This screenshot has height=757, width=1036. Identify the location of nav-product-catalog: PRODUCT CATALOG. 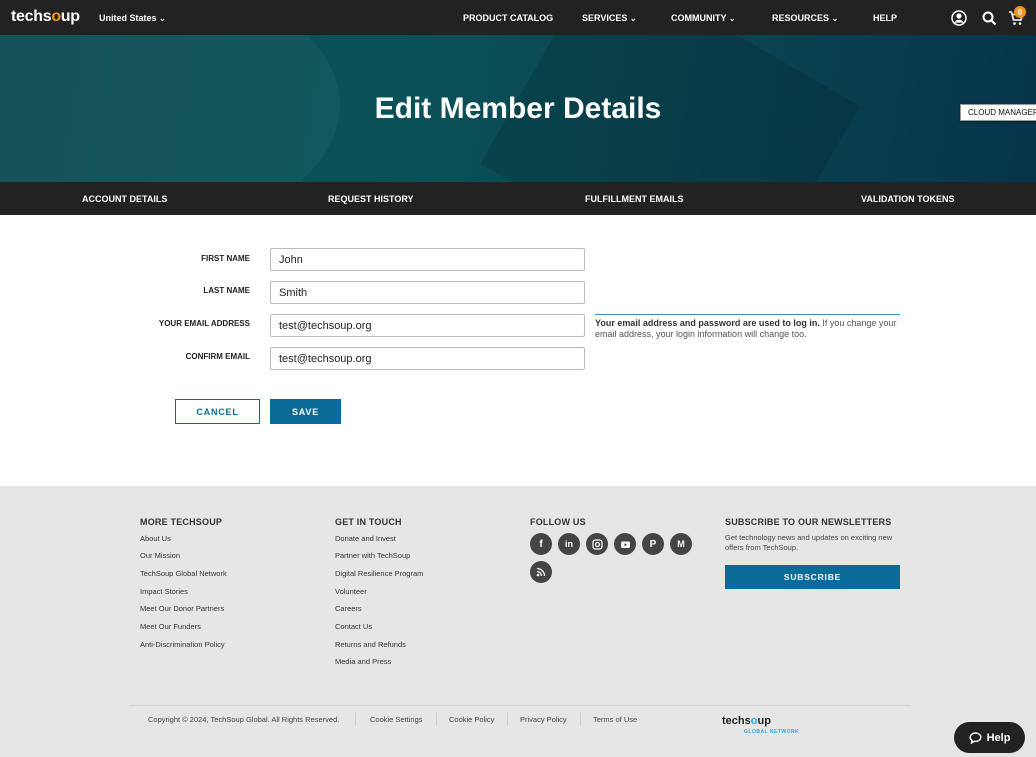
(508, 18).